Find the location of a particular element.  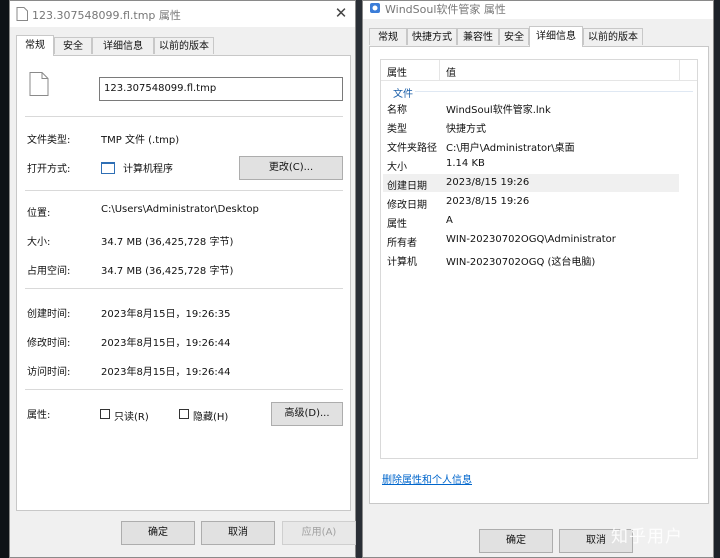

accessed-label: 访问时间: is located at coordinates (49, 372).